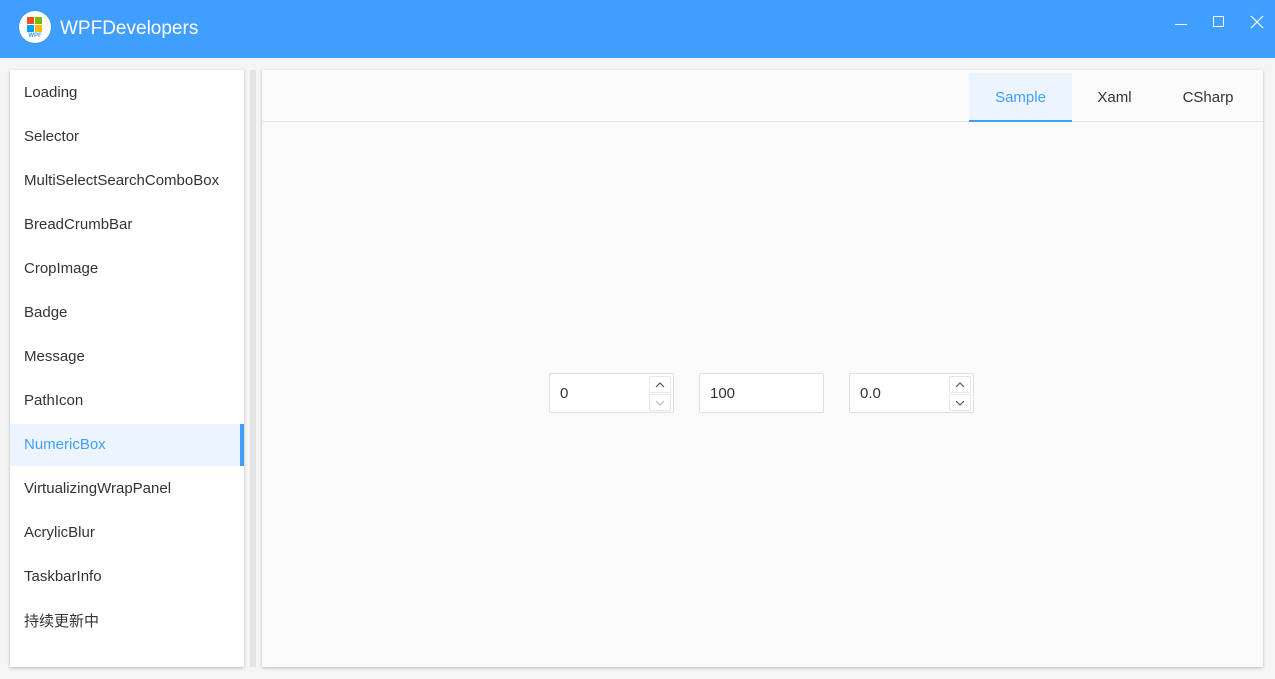  What do you see at coordinates (127, 577) in the screenshot?
I see `sidebar-item-taskbarinfo: TaskbarInfo` at bounding box center [127, 577].